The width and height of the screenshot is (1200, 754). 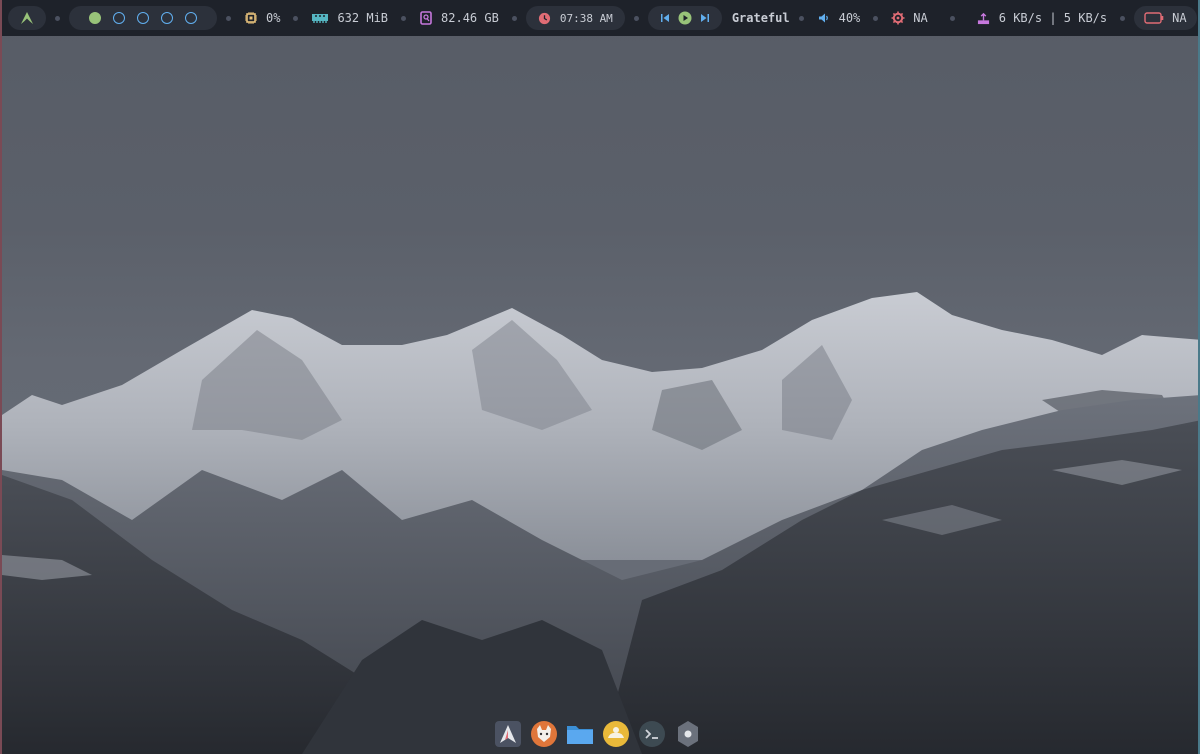 I want to click on cpu-icon, so click(x=251, y=18).